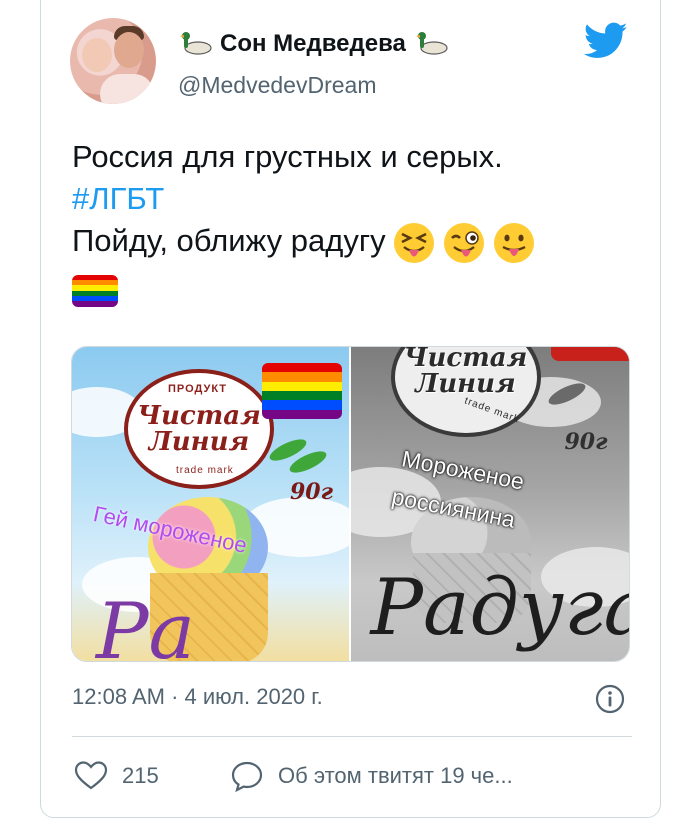 This screenshot has height=819, width=700. Describe the element at coordinates (95, 290) in the screenshot. I see `rainbow-flag-icon` at that location.